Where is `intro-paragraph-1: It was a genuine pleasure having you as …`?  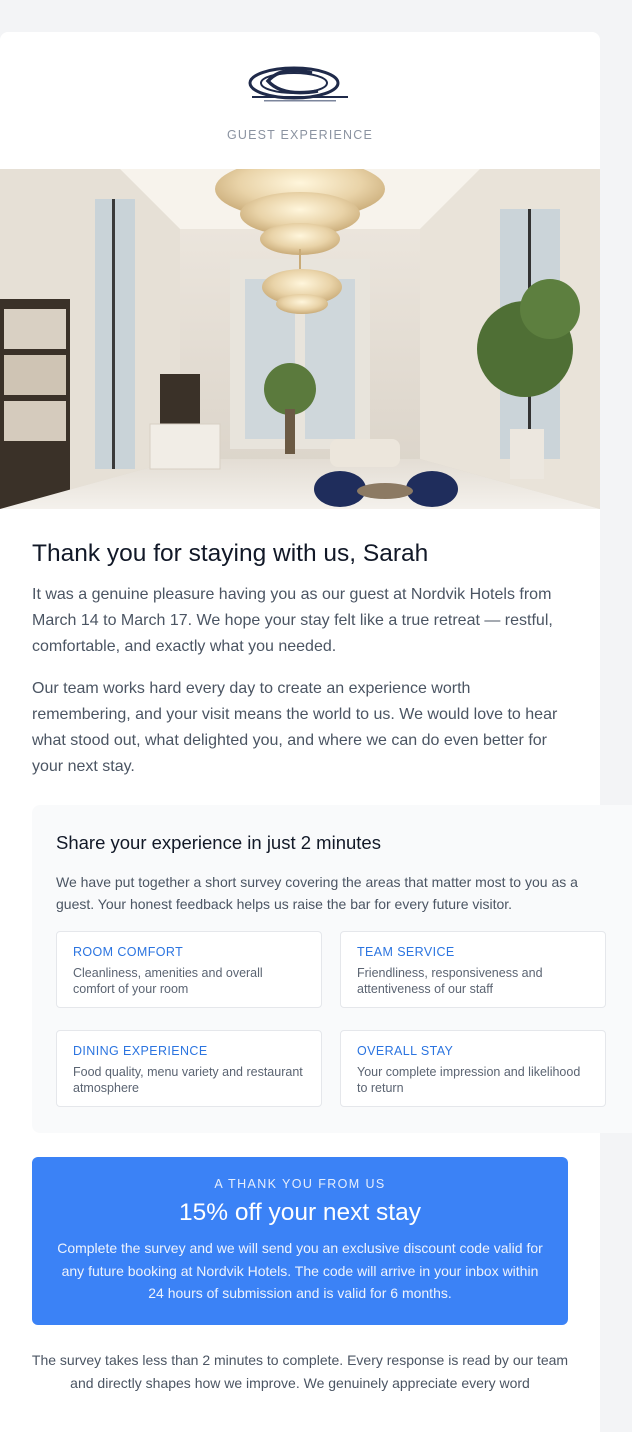
intro-paragraph-1: It was a genuine pleasure having you as … is located at coordinates (292, 620).